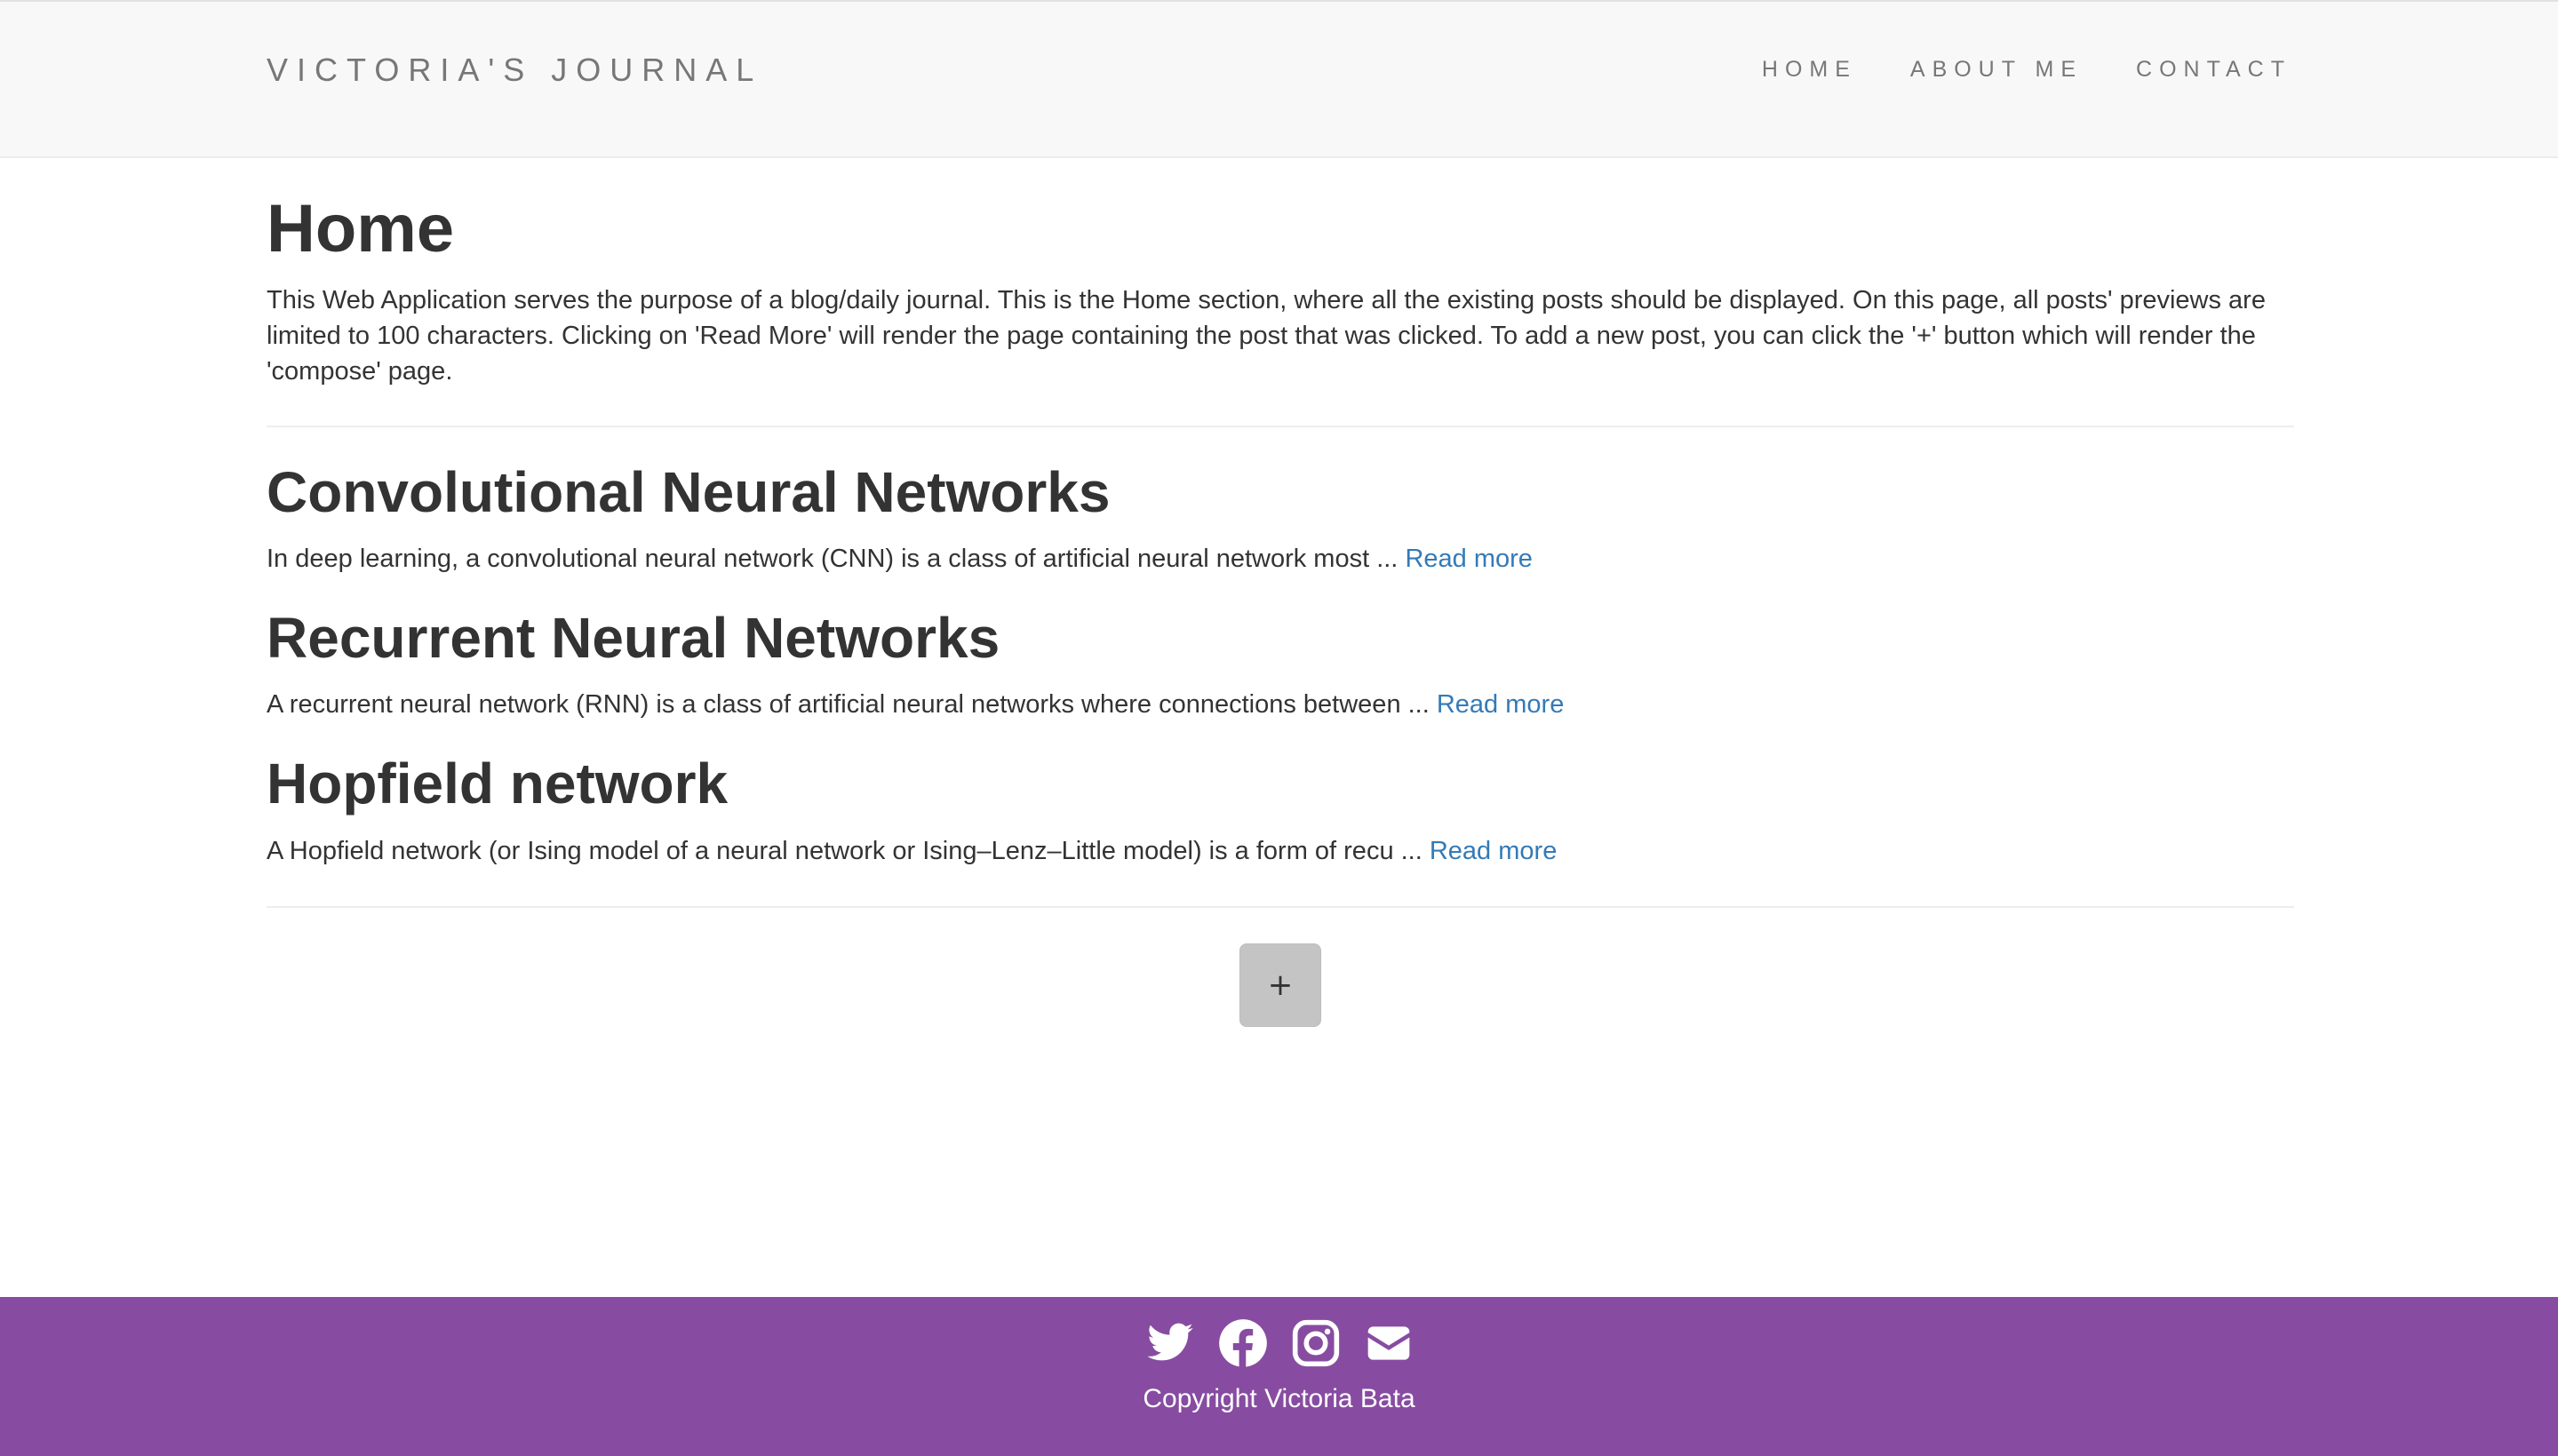 This screenshot has width=2558, height=1456. Describe the element at coordinates (1279, 79) in the screenshot. I see `navbar: VICTORIA'S JOURNAL HOME ABOUT ME CONTACT` at that location.